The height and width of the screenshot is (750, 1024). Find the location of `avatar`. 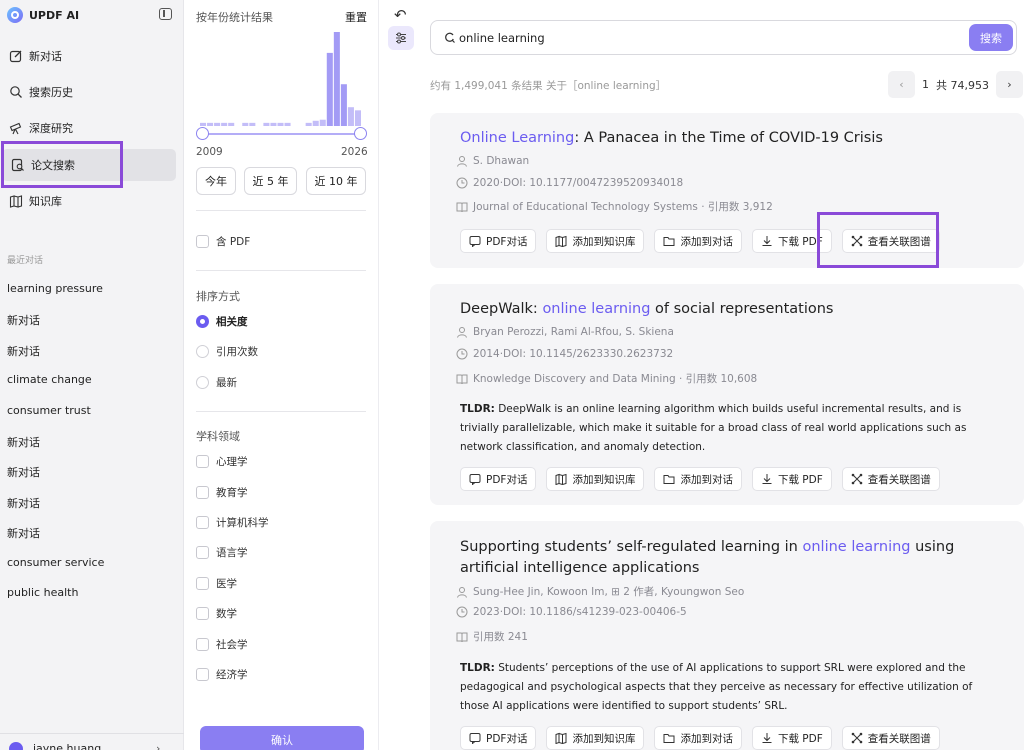

avatar is located at coordinates (16, 746).